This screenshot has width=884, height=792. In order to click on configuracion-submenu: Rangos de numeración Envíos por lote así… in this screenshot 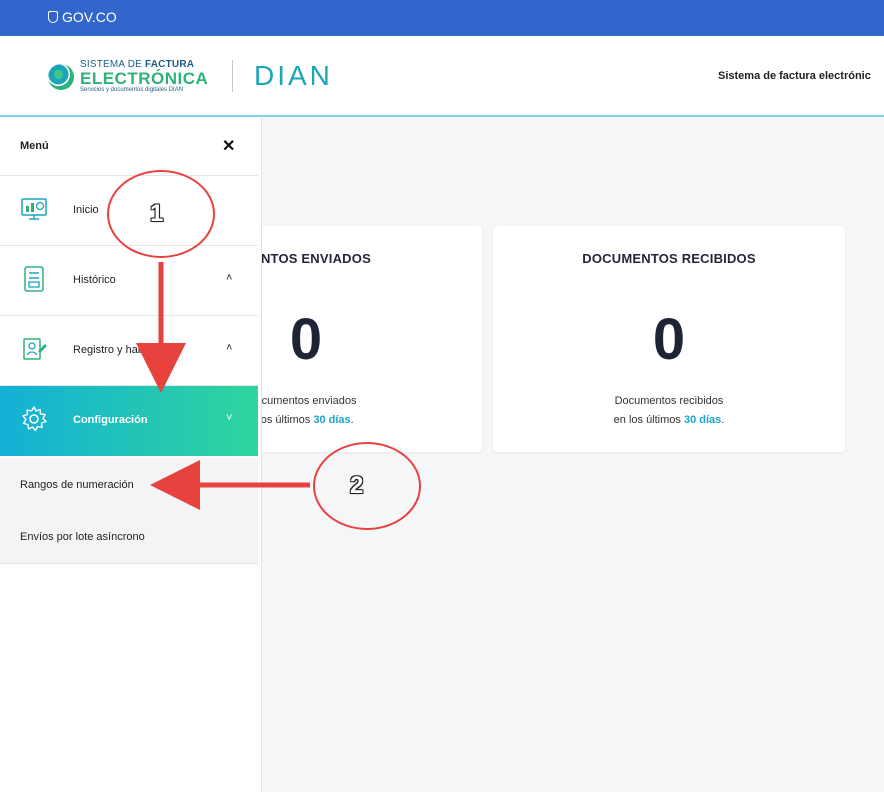, I will do `click(129, 511)`.